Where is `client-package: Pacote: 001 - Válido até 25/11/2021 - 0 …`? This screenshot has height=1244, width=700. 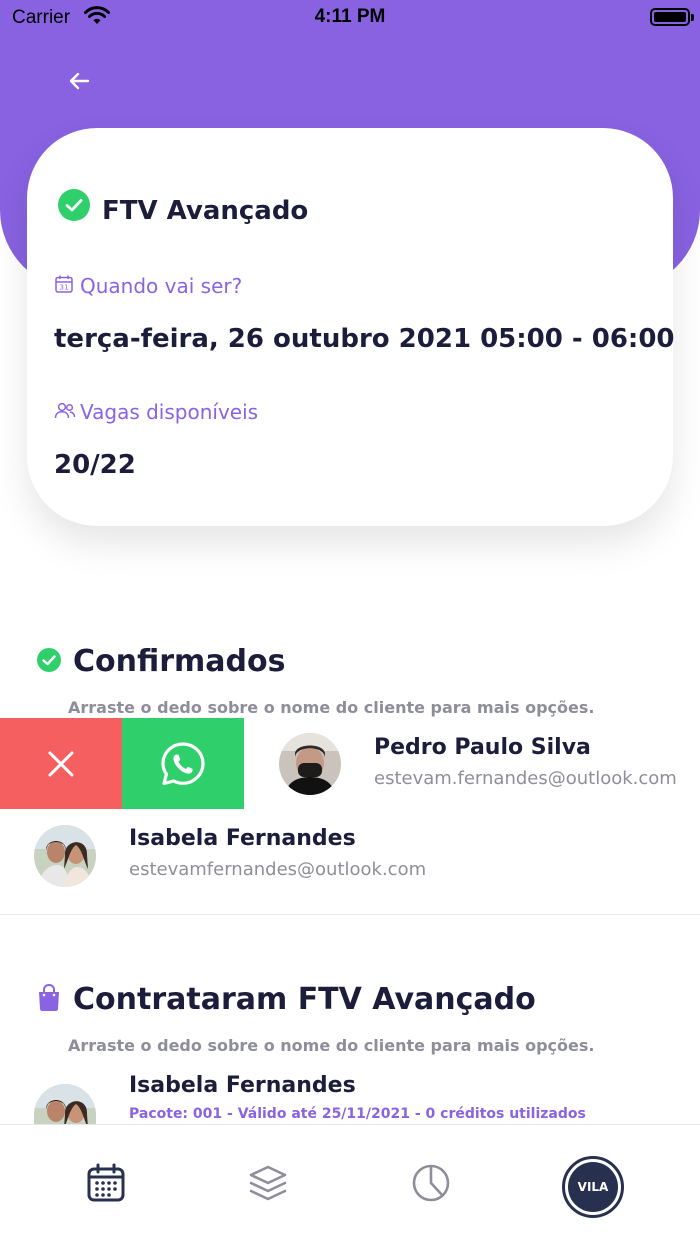 client-package: Pacote: 001 - Válido até 25/11/2021 - 0 … is located at coordinates (357, 1114).